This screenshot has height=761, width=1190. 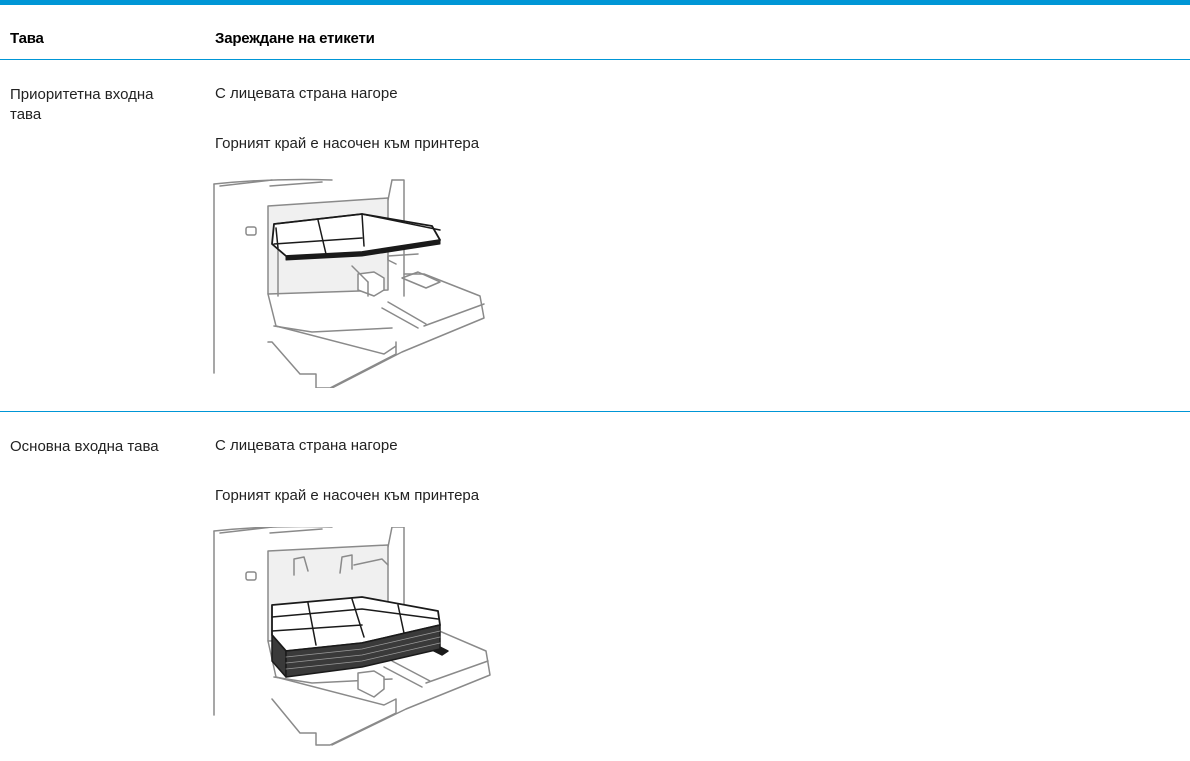 What do you see at coordinates (295, 38) in the screenshot?
I see `header-loading-labels: Зареждане на етикети` at bounding box center [295, 38].